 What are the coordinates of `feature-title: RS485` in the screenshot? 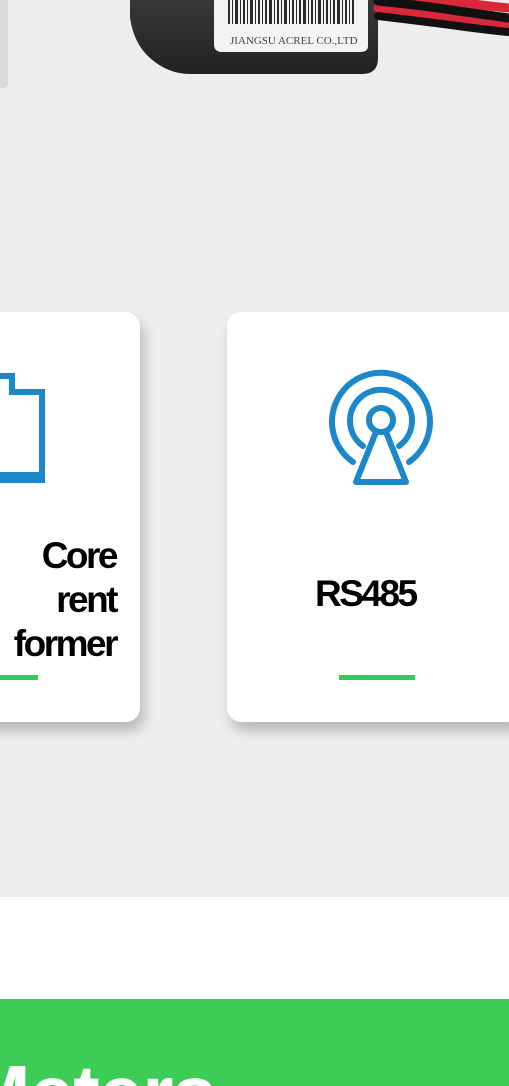 It's located at (366, 593).